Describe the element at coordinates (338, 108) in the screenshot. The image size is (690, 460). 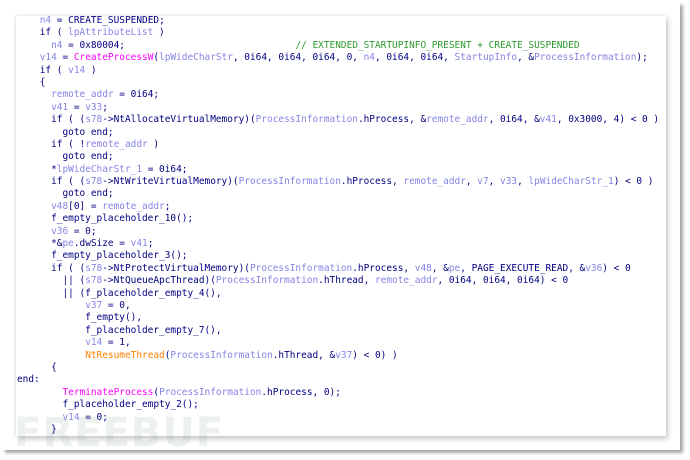
I see `code-line: v41 = v33;` at that location.